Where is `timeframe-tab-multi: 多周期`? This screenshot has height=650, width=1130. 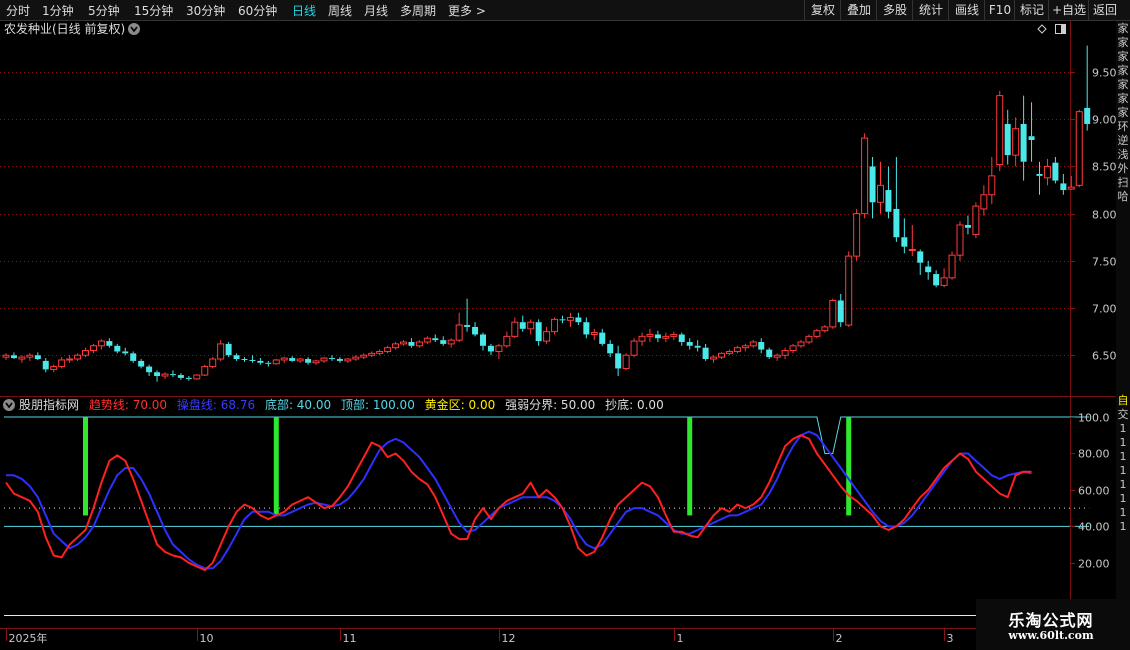 timeframe-tab-multi: 多周期 is located at coordinates (418, 10).